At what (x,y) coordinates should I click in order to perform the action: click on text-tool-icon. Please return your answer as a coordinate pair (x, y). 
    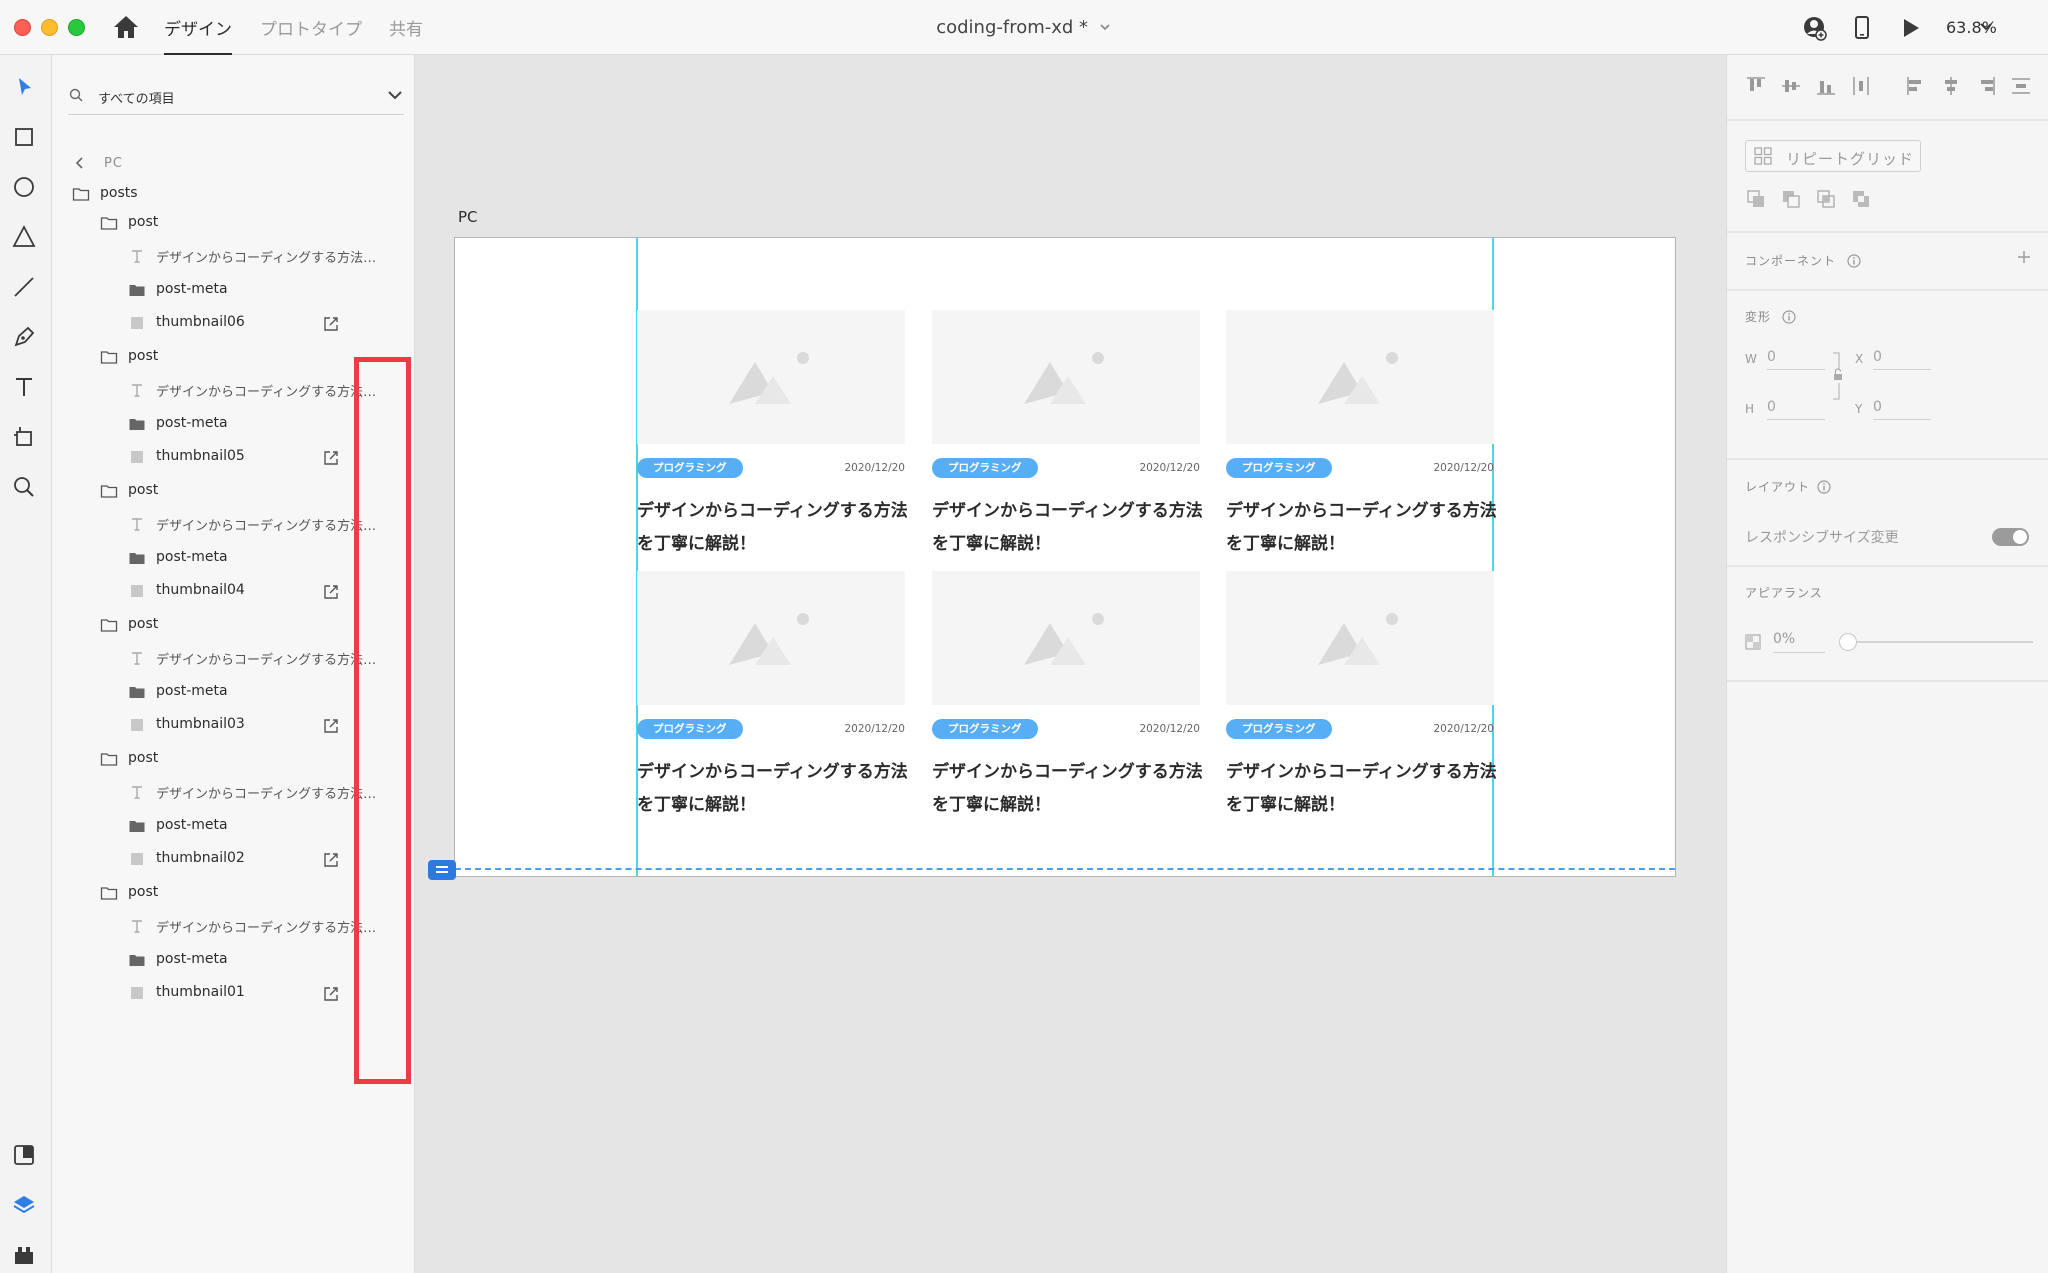
    Looking at the image, I should click on (24, 387).